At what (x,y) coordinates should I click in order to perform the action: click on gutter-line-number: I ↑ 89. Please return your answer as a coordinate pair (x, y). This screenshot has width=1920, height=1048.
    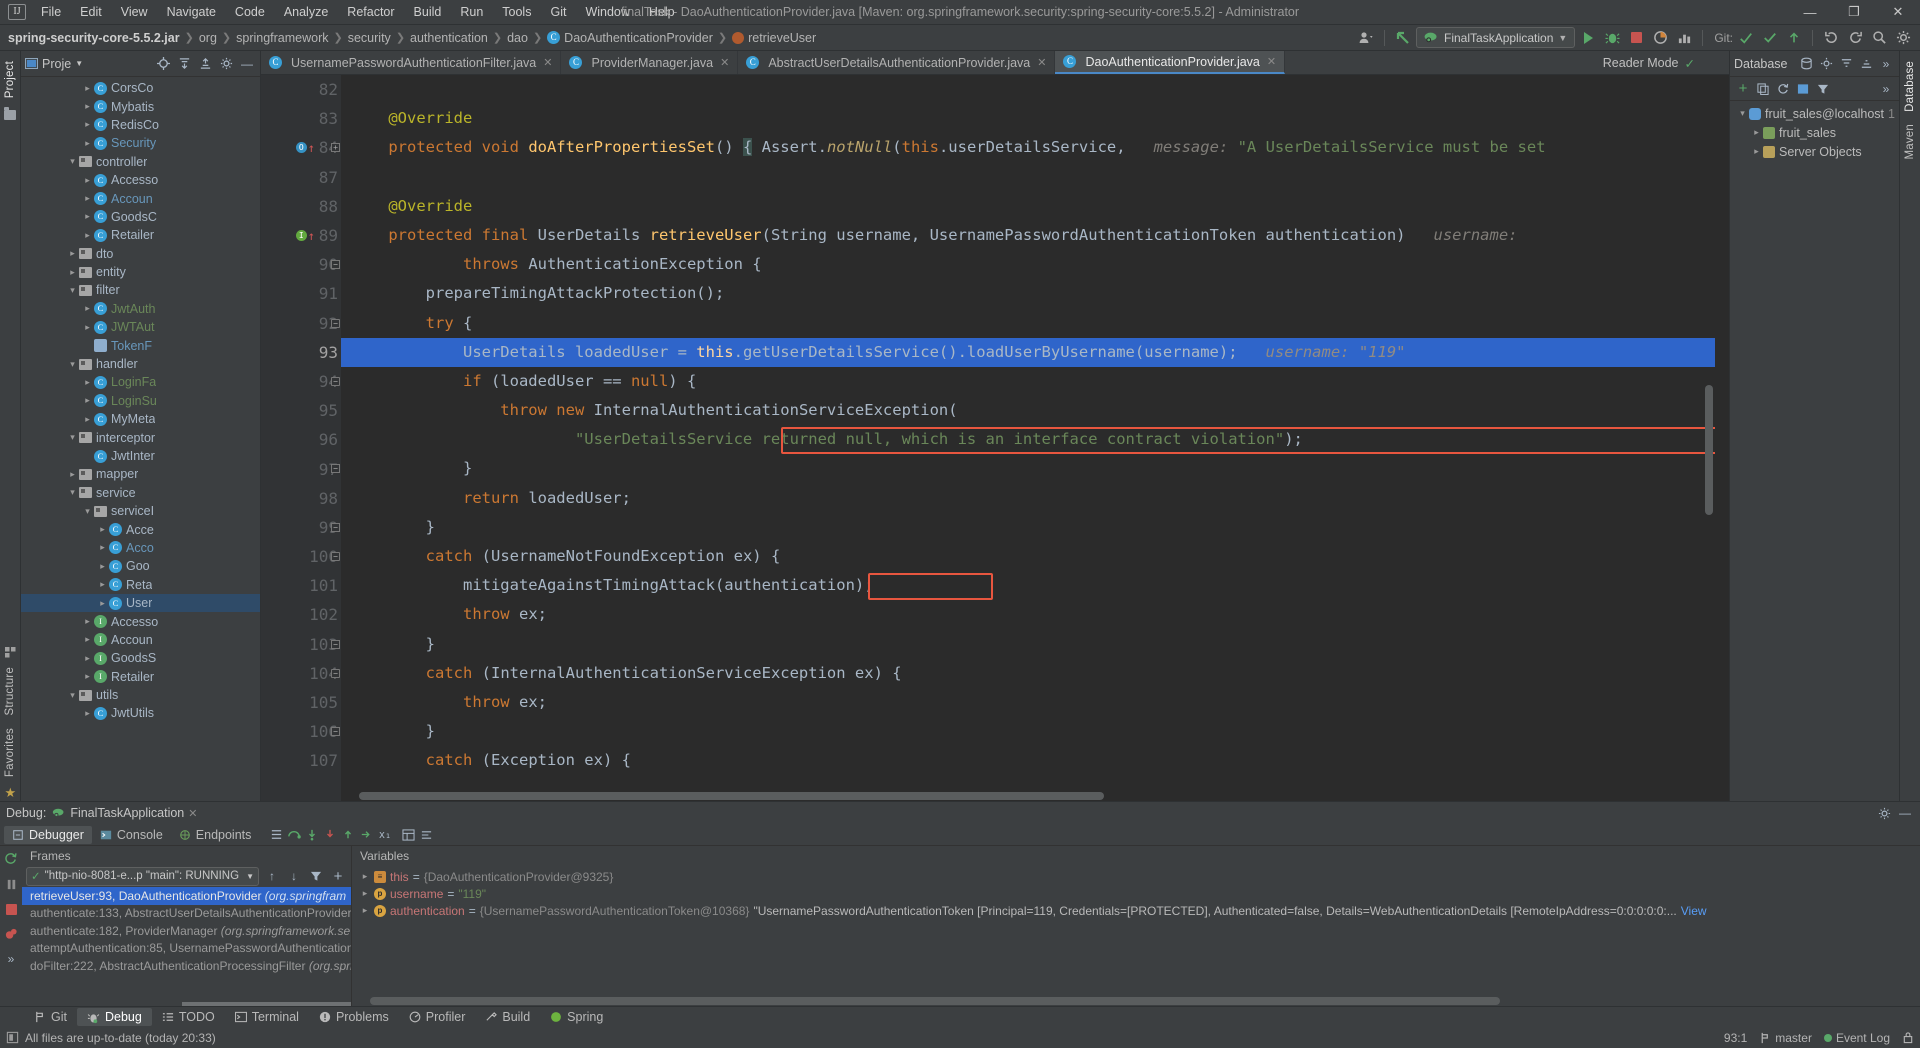
    Looking at the image, I should click on (301, 235).